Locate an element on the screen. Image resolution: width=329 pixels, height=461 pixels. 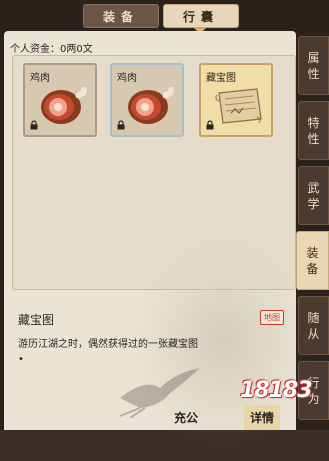
inventory-slot-selected: 藏宝图 is located at coordinates (236, 100).